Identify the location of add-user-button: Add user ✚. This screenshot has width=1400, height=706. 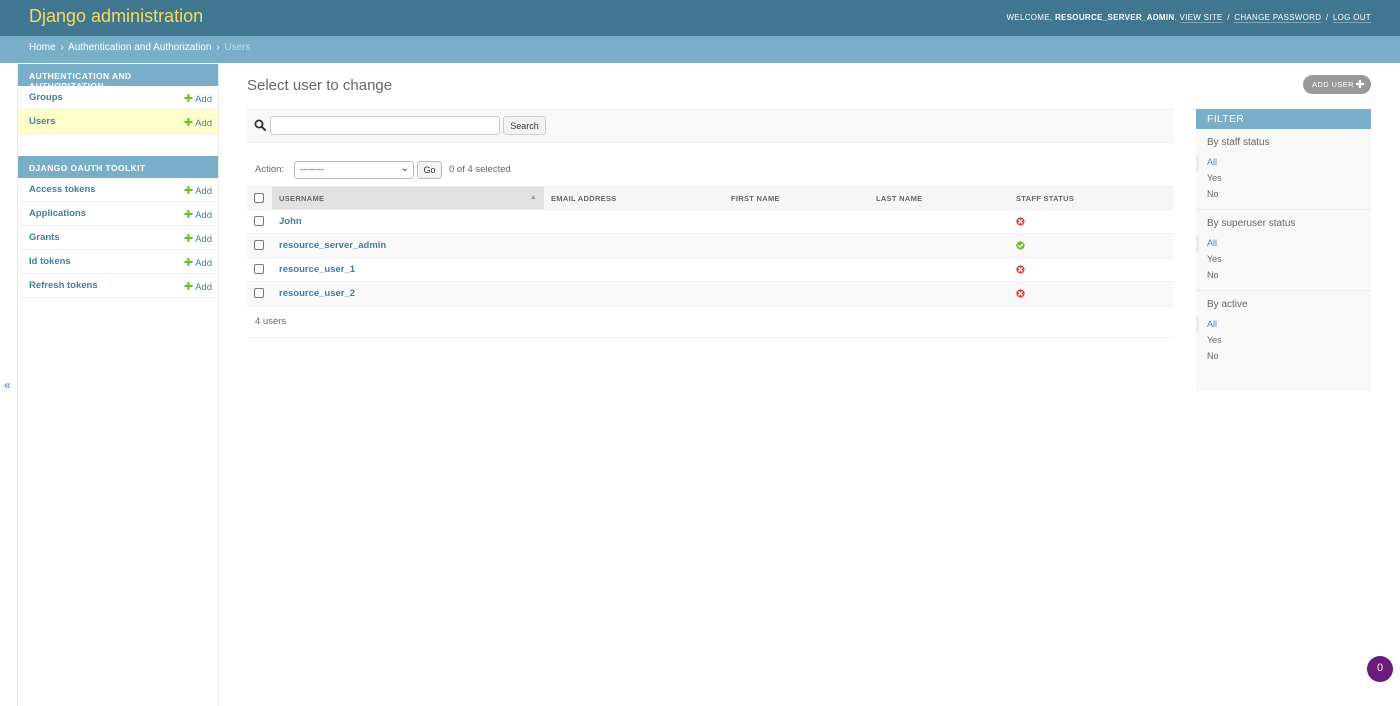
(1337, 84).